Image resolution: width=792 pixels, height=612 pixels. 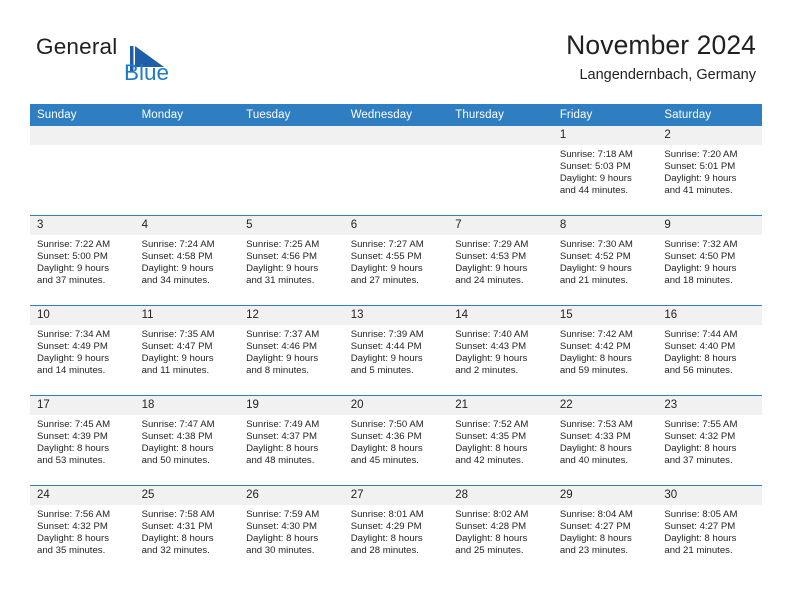 What do you see at coordinates (396, 225) in the screenshot?
I see `day-number: 6` at bounding box center [396, 225].